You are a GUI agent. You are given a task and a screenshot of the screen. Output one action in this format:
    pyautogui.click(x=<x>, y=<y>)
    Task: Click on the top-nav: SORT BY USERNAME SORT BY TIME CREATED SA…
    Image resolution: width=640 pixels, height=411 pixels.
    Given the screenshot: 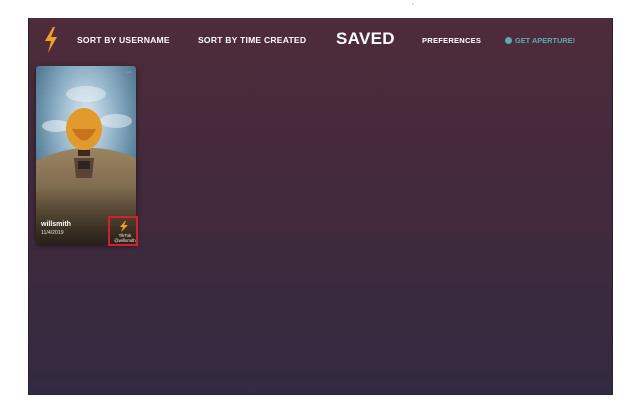 What is the action you would take?
    pyautogui.click(x=320, y=41)
    